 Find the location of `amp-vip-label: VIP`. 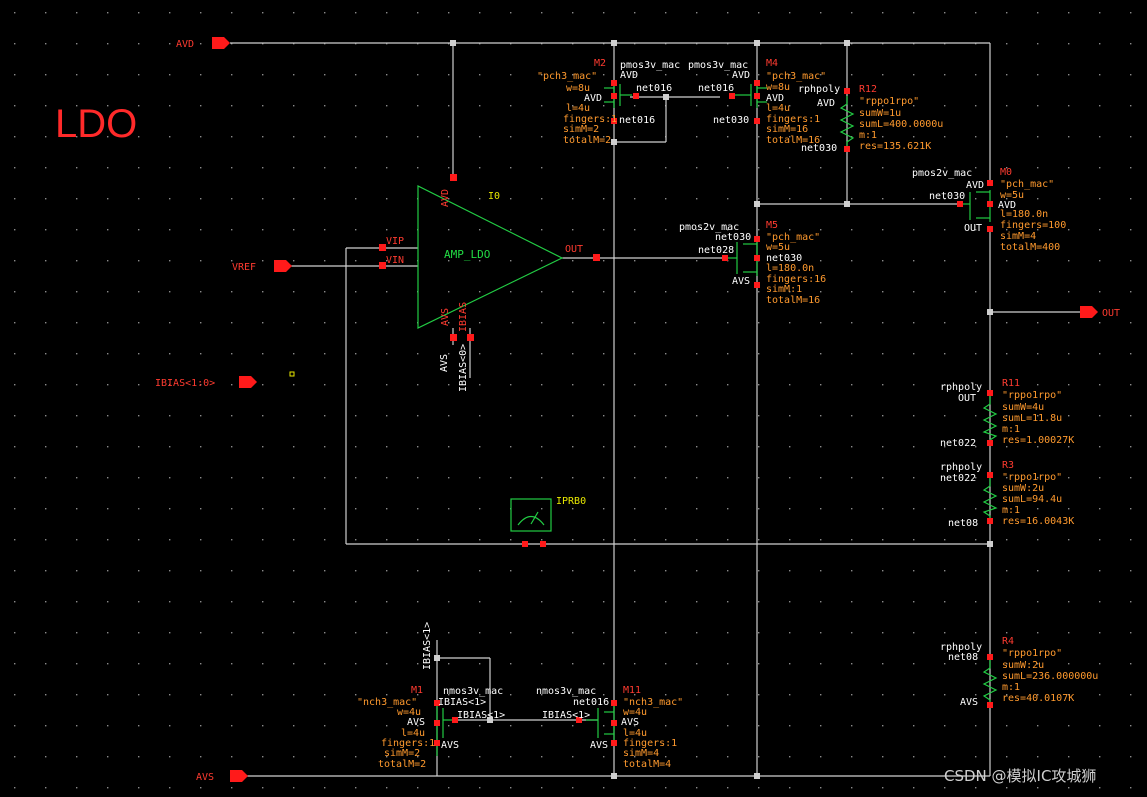

amp-vip-label: VIP is located at coordinates (395, 241).